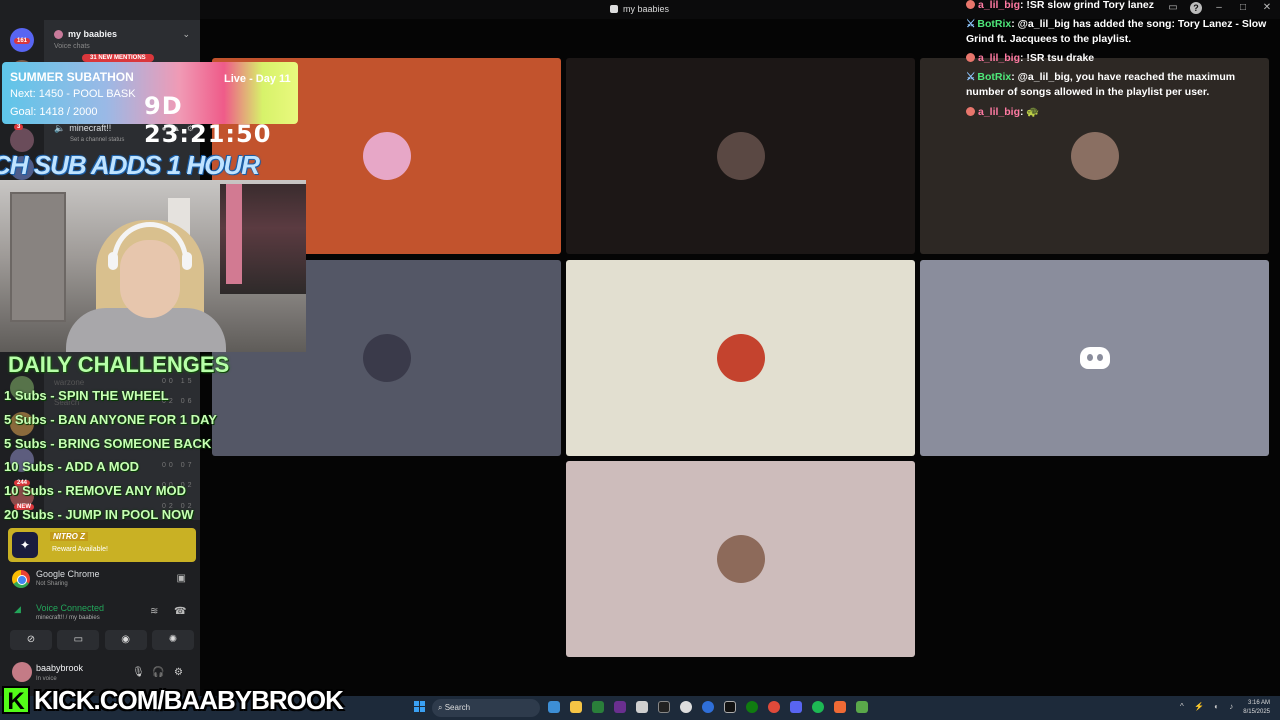  Describe the element at coordinates (119, 364) in the screenshot. I see `challenges-title: DAILY CHALLENGES` at that location.